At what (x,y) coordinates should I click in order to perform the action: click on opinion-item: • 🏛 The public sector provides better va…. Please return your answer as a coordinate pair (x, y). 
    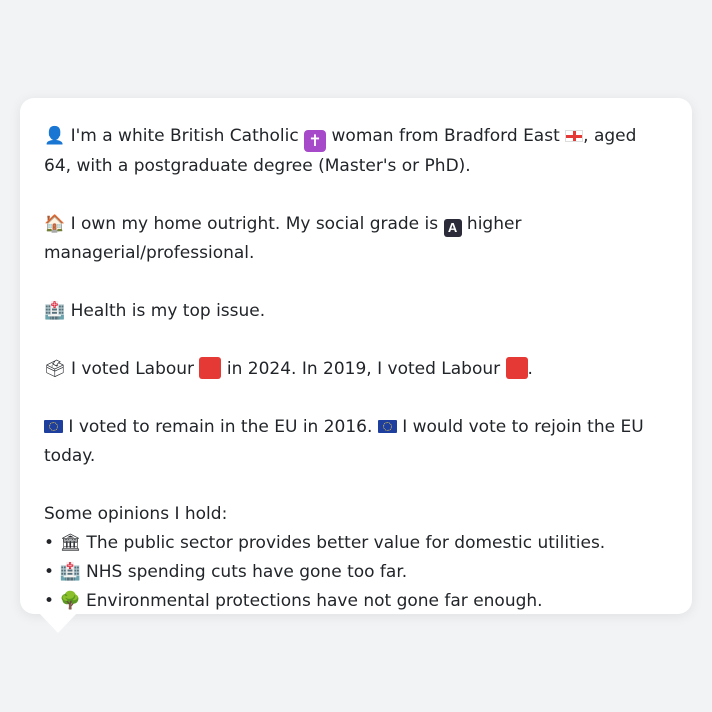
    Looking at the image, I should click on (356, 543).